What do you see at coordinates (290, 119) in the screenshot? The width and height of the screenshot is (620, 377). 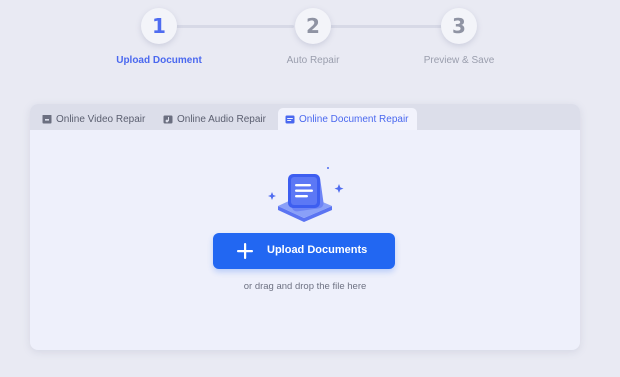 I see `document-icon` at bounding box center [290, 119].